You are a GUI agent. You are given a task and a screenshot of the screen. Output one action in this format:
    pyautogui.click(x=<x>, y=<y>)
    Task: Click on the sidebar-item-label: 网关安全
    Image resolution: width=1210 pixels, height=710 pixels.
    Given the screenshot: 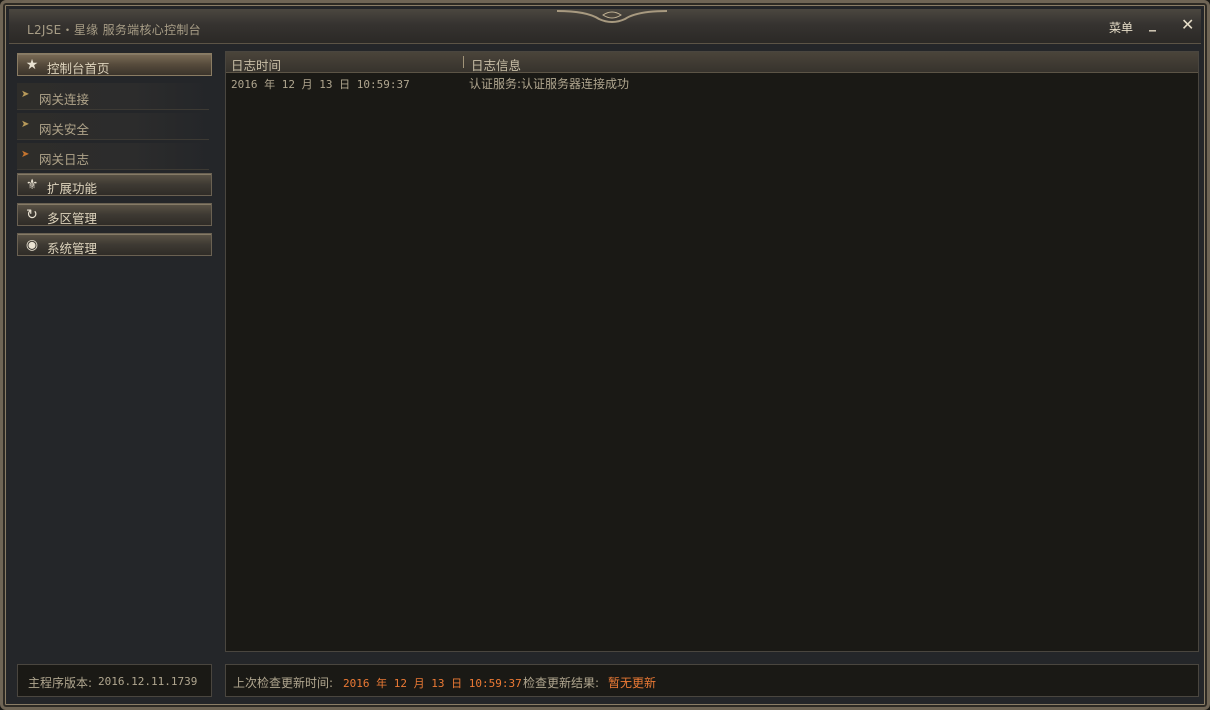 What is the action you would take?
    pyautogui.click(x=64, y=129)
    